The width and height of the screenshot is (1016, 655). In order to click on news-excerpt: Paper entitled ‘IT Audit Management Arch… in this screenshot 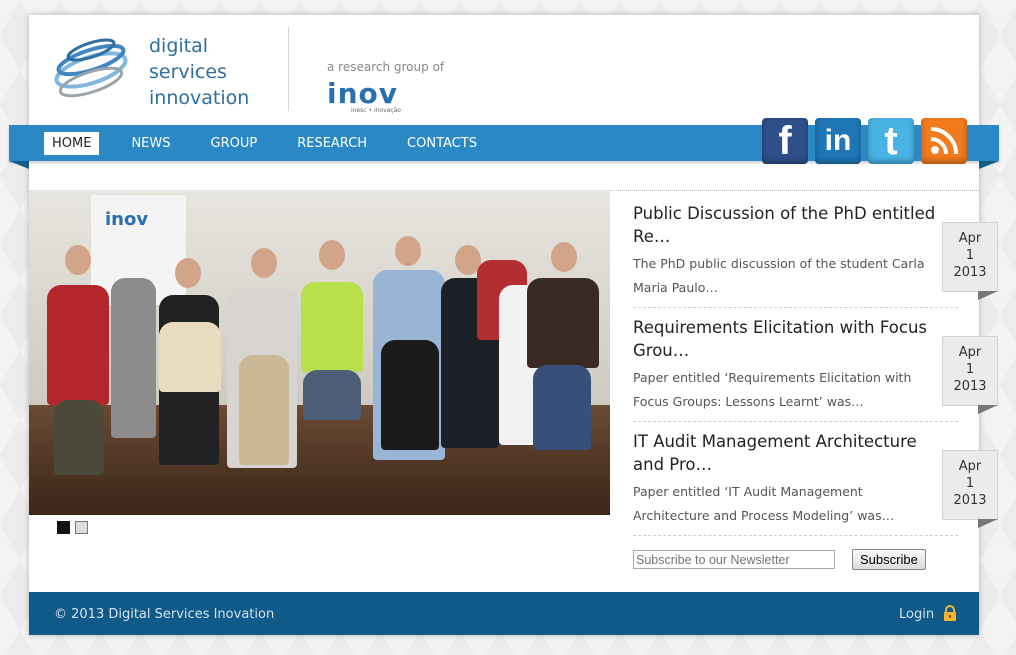, I will do `click(764, 503)`.